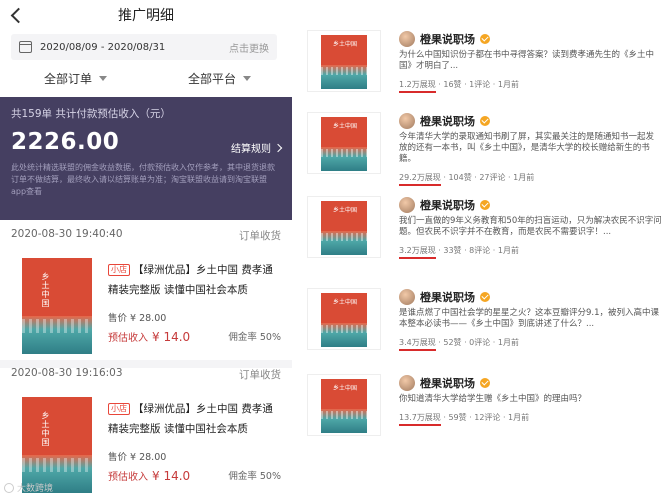 The width and height of the screenshot is (670, 499). I want to click on watermark: 大数跨境, so click(28, 487).